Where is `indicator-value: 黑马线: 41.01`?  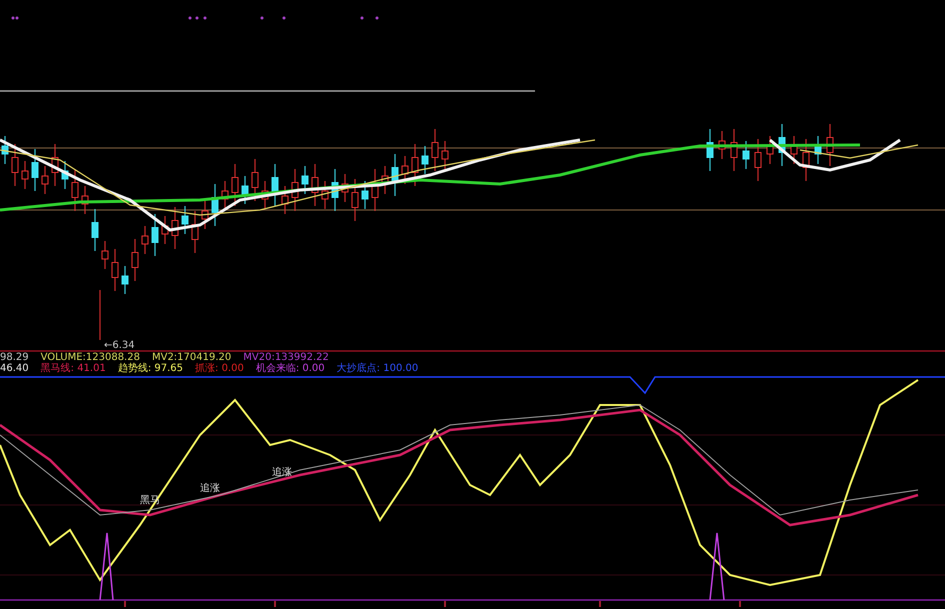
indicator-value: 黑马线: 41.01 is located at coordinates (73, 368).